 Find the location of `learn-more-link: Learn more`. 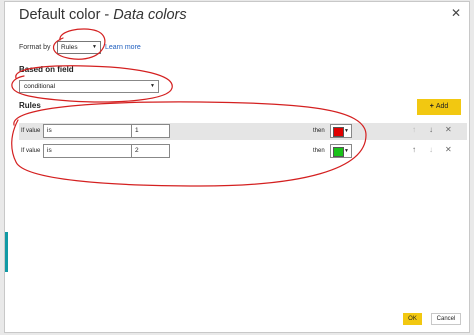

learn-more-link: Learn more is located at coordinates (123, 47).